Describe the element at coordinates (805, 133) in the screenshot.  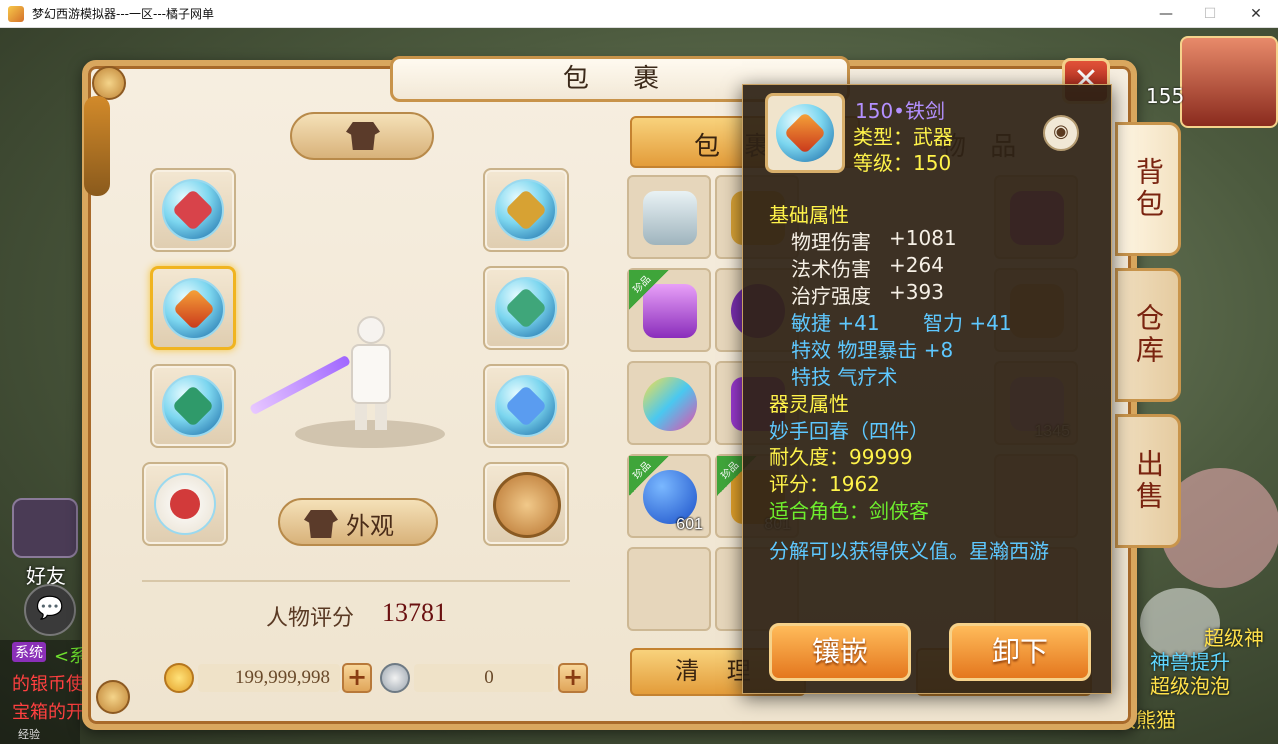
I see `item-icon` at that location.